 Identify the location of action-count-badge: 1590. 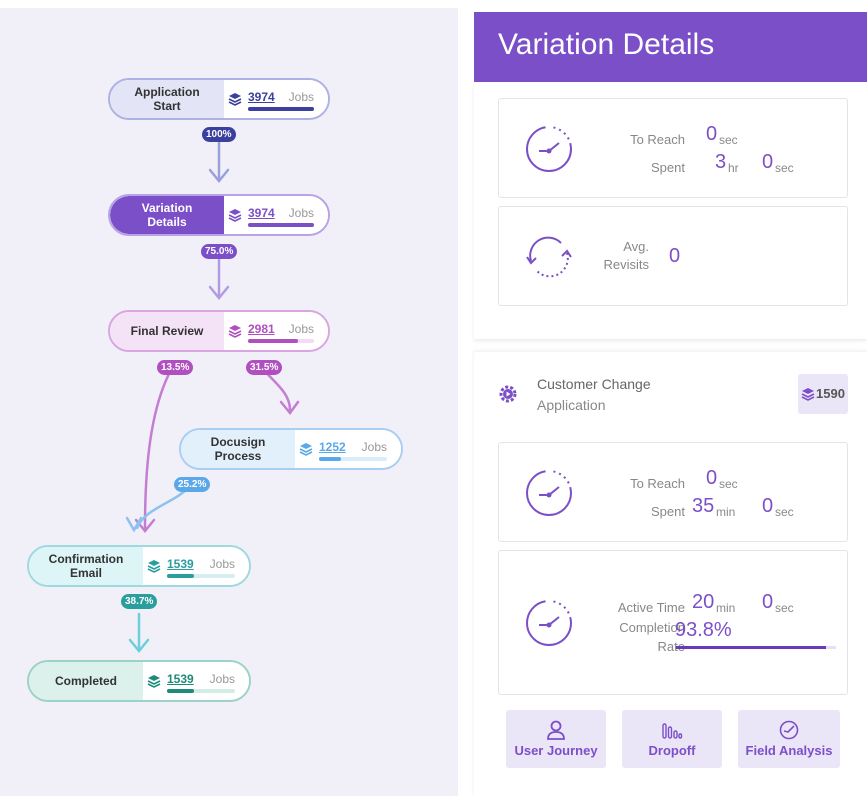
(823, 394).